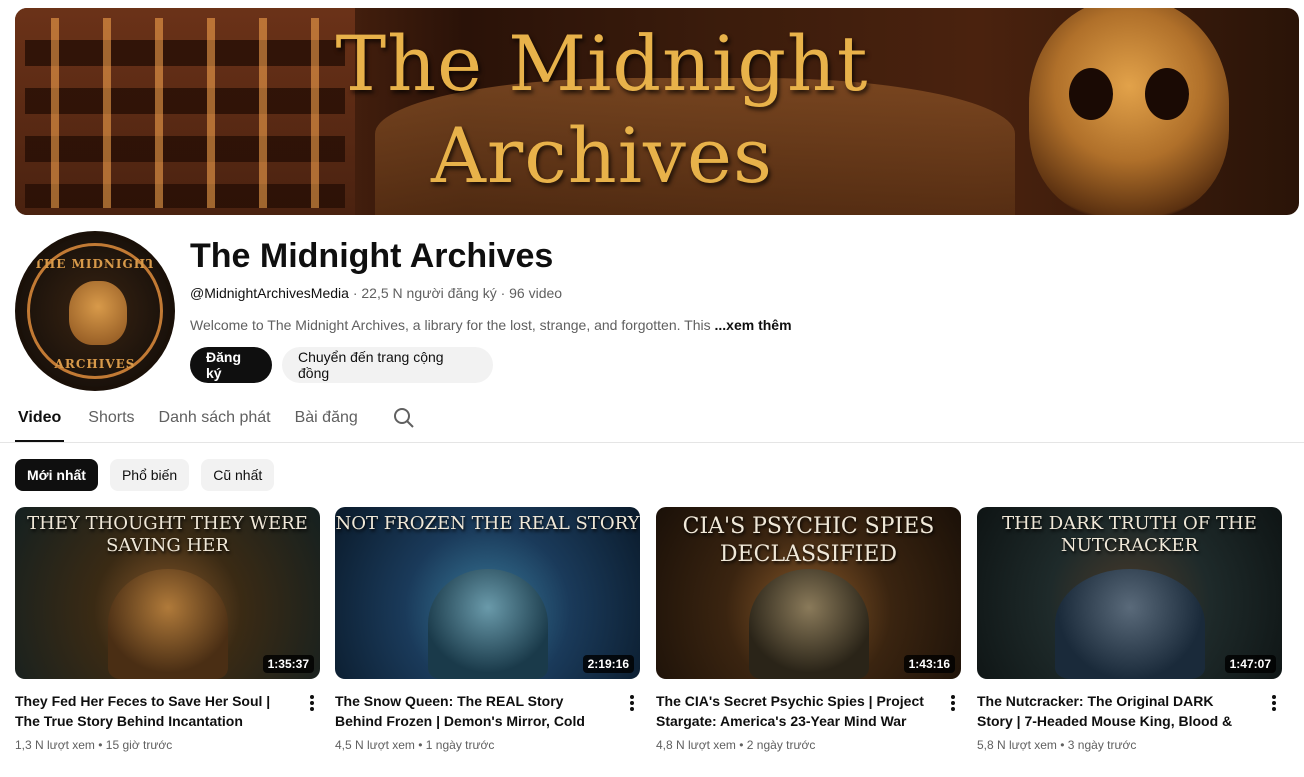 This screenshot has height=777, width=1304. What do you see at coordinates (149, 475) in the screenshot?
I see `chip-popular: Phổ biến` at bounding box center [149, 475].